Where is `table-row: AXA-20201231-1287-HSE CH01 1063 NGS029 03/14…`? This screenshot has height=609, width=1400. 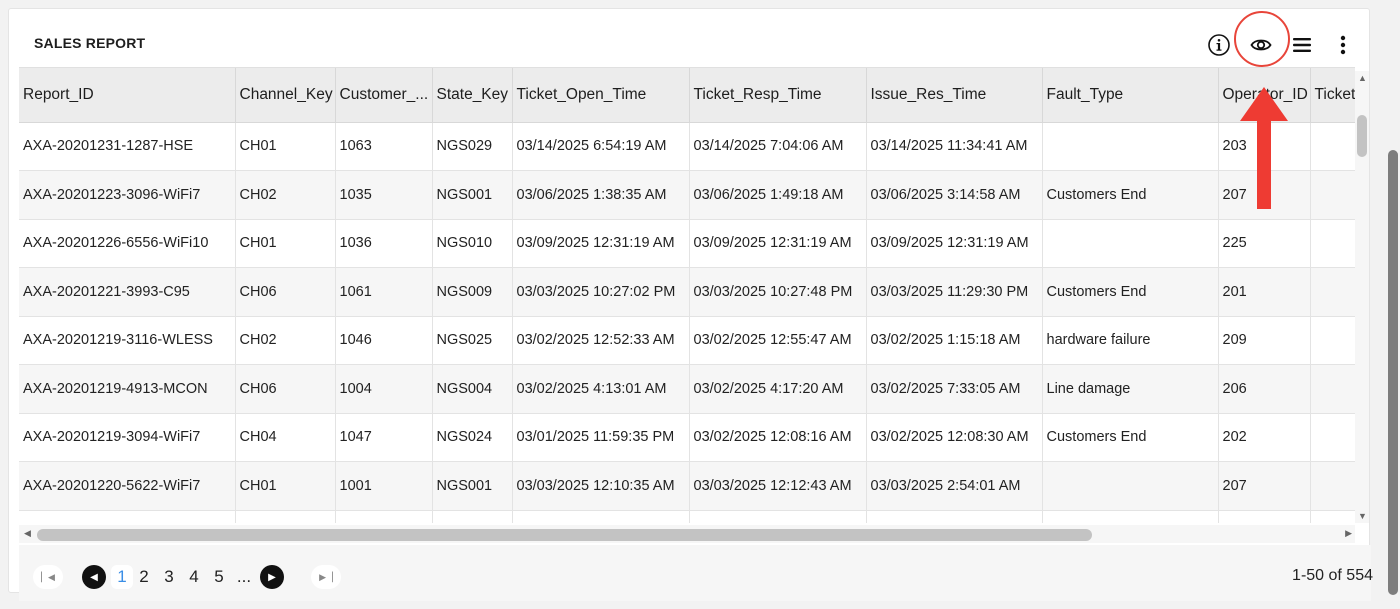
table-row: AXA-20201231-1287-HSE CH01 1063 NGS029 03/14… is located at coordinates (687, 146).